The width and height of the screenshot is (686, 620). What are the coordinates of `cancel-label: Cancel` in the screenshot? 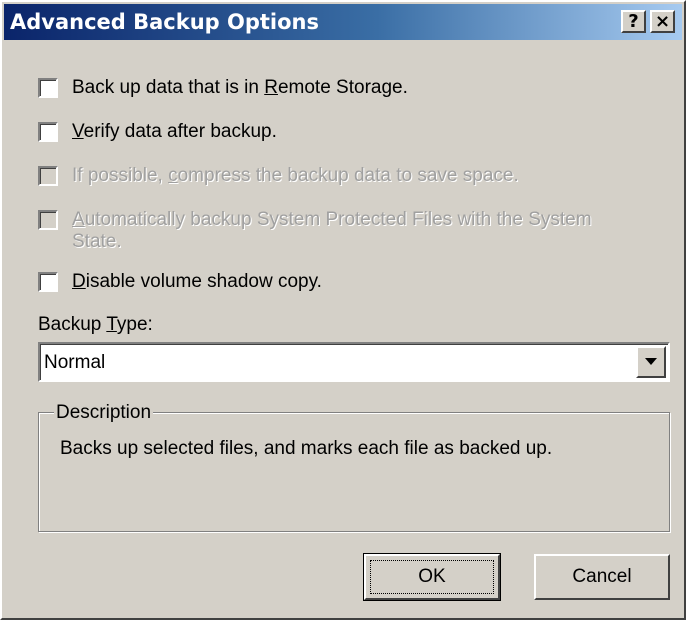 It's located at (602, 576).